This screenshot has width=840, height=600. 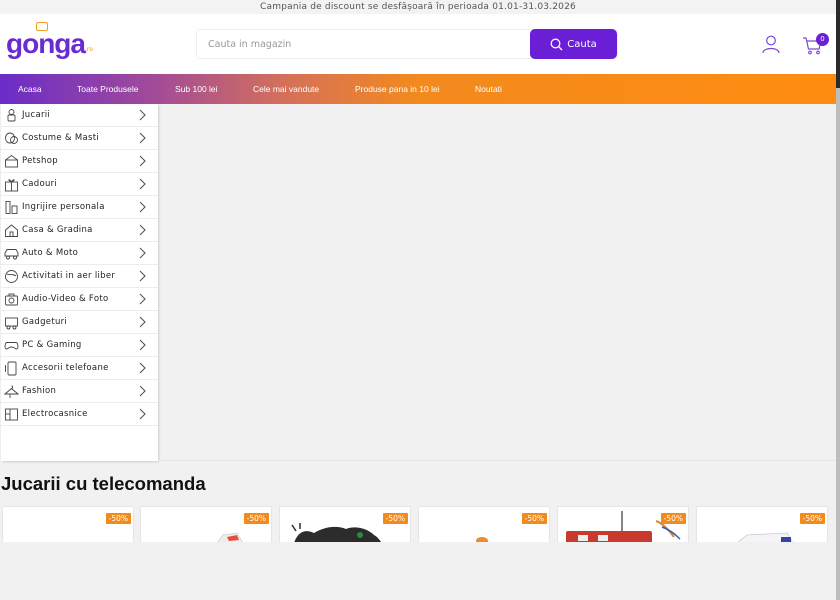 What do you see at coordinates (36, 115) in the screenshot?
I see `category-label: Jucarii` at bounding box center [36, 115].